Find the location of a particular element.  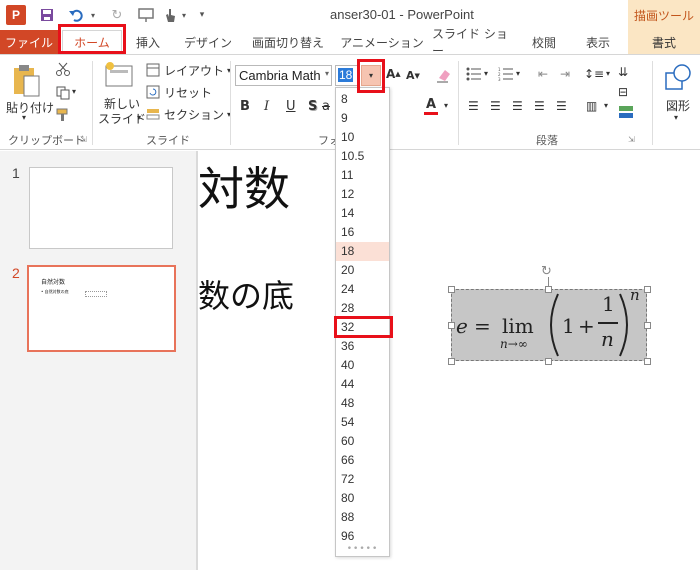

paste-button: 貼り付け is located at coordinates (30, 107).